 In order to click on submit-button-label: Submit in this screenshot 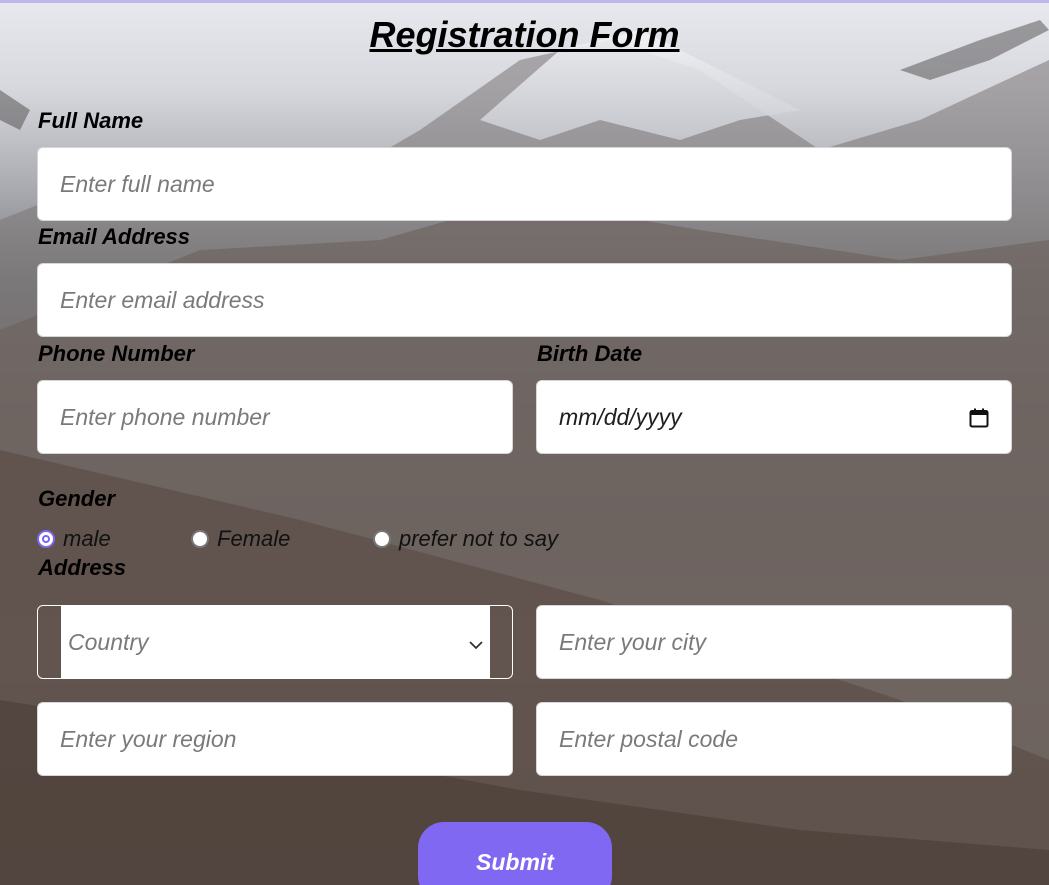, I will do `click(515, 862)`.